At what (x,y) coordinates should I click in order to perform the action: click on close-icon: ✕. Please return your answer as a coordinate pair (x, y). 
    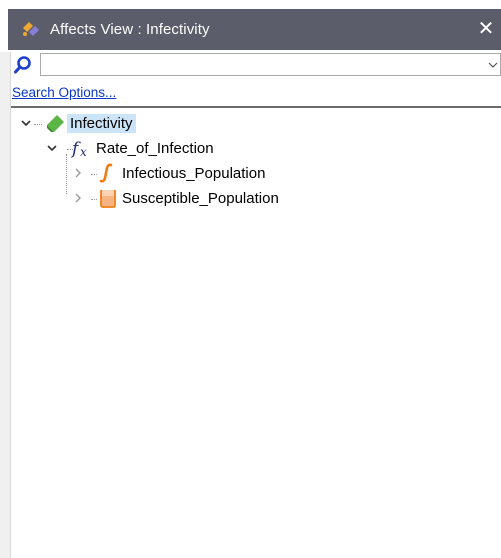
    Looking at the image, I should click on (486, 29).